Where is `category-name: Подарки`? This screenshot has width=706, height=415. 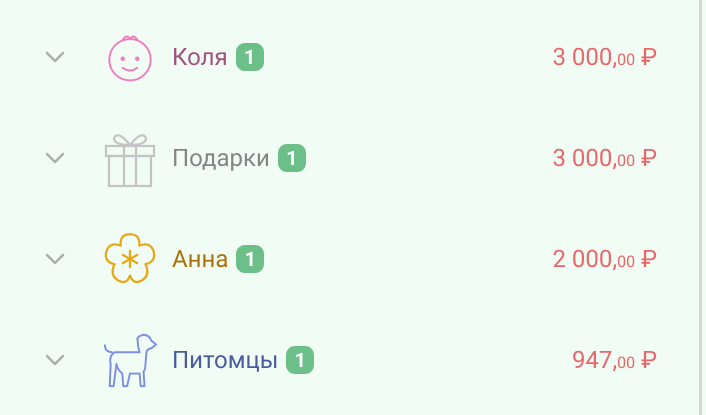
category-name: Подарки is located at coordinates (221, 158).